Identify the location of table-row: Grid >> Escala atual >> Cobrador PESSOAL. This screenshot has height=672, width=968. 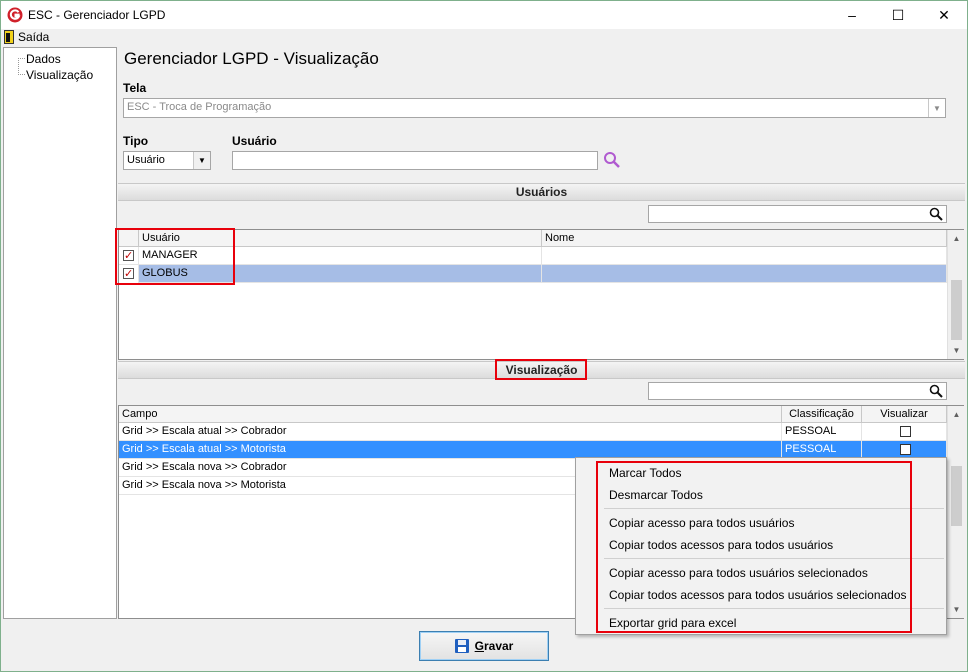
(533, 432).